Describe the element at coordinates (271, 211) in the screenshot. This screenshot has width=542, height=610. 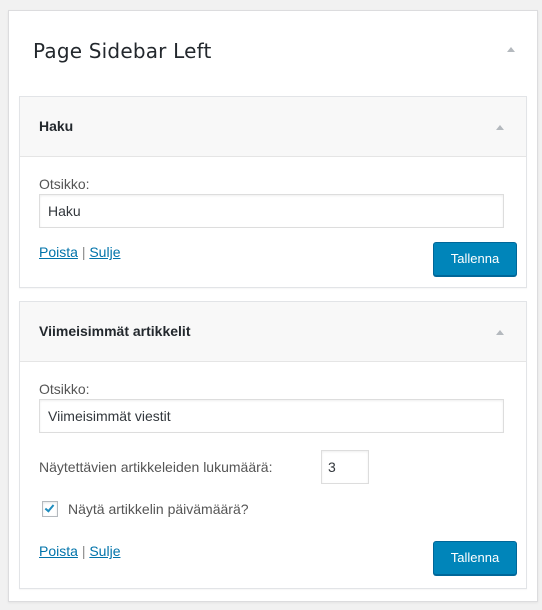
I see `title-input: Haku` at that location.